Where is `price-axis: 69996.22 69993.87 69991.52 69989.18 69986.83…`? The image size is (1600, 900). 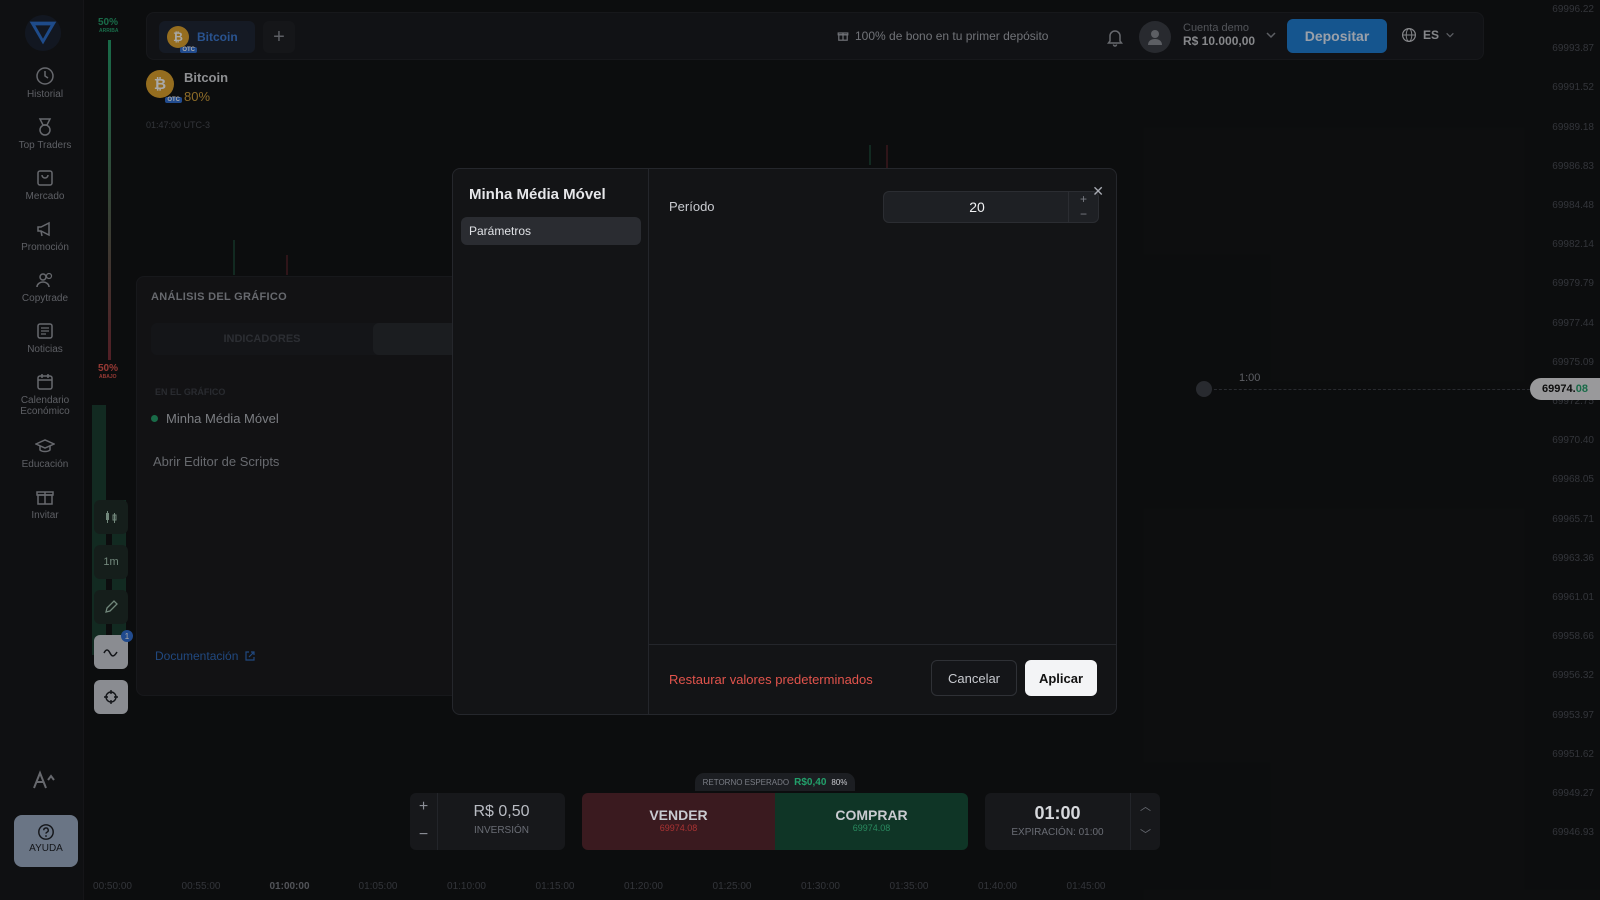
price-axis: 69996.22 69993.87 69991.52 69989.18 69986.83… is located at coordinates (1555, 435).